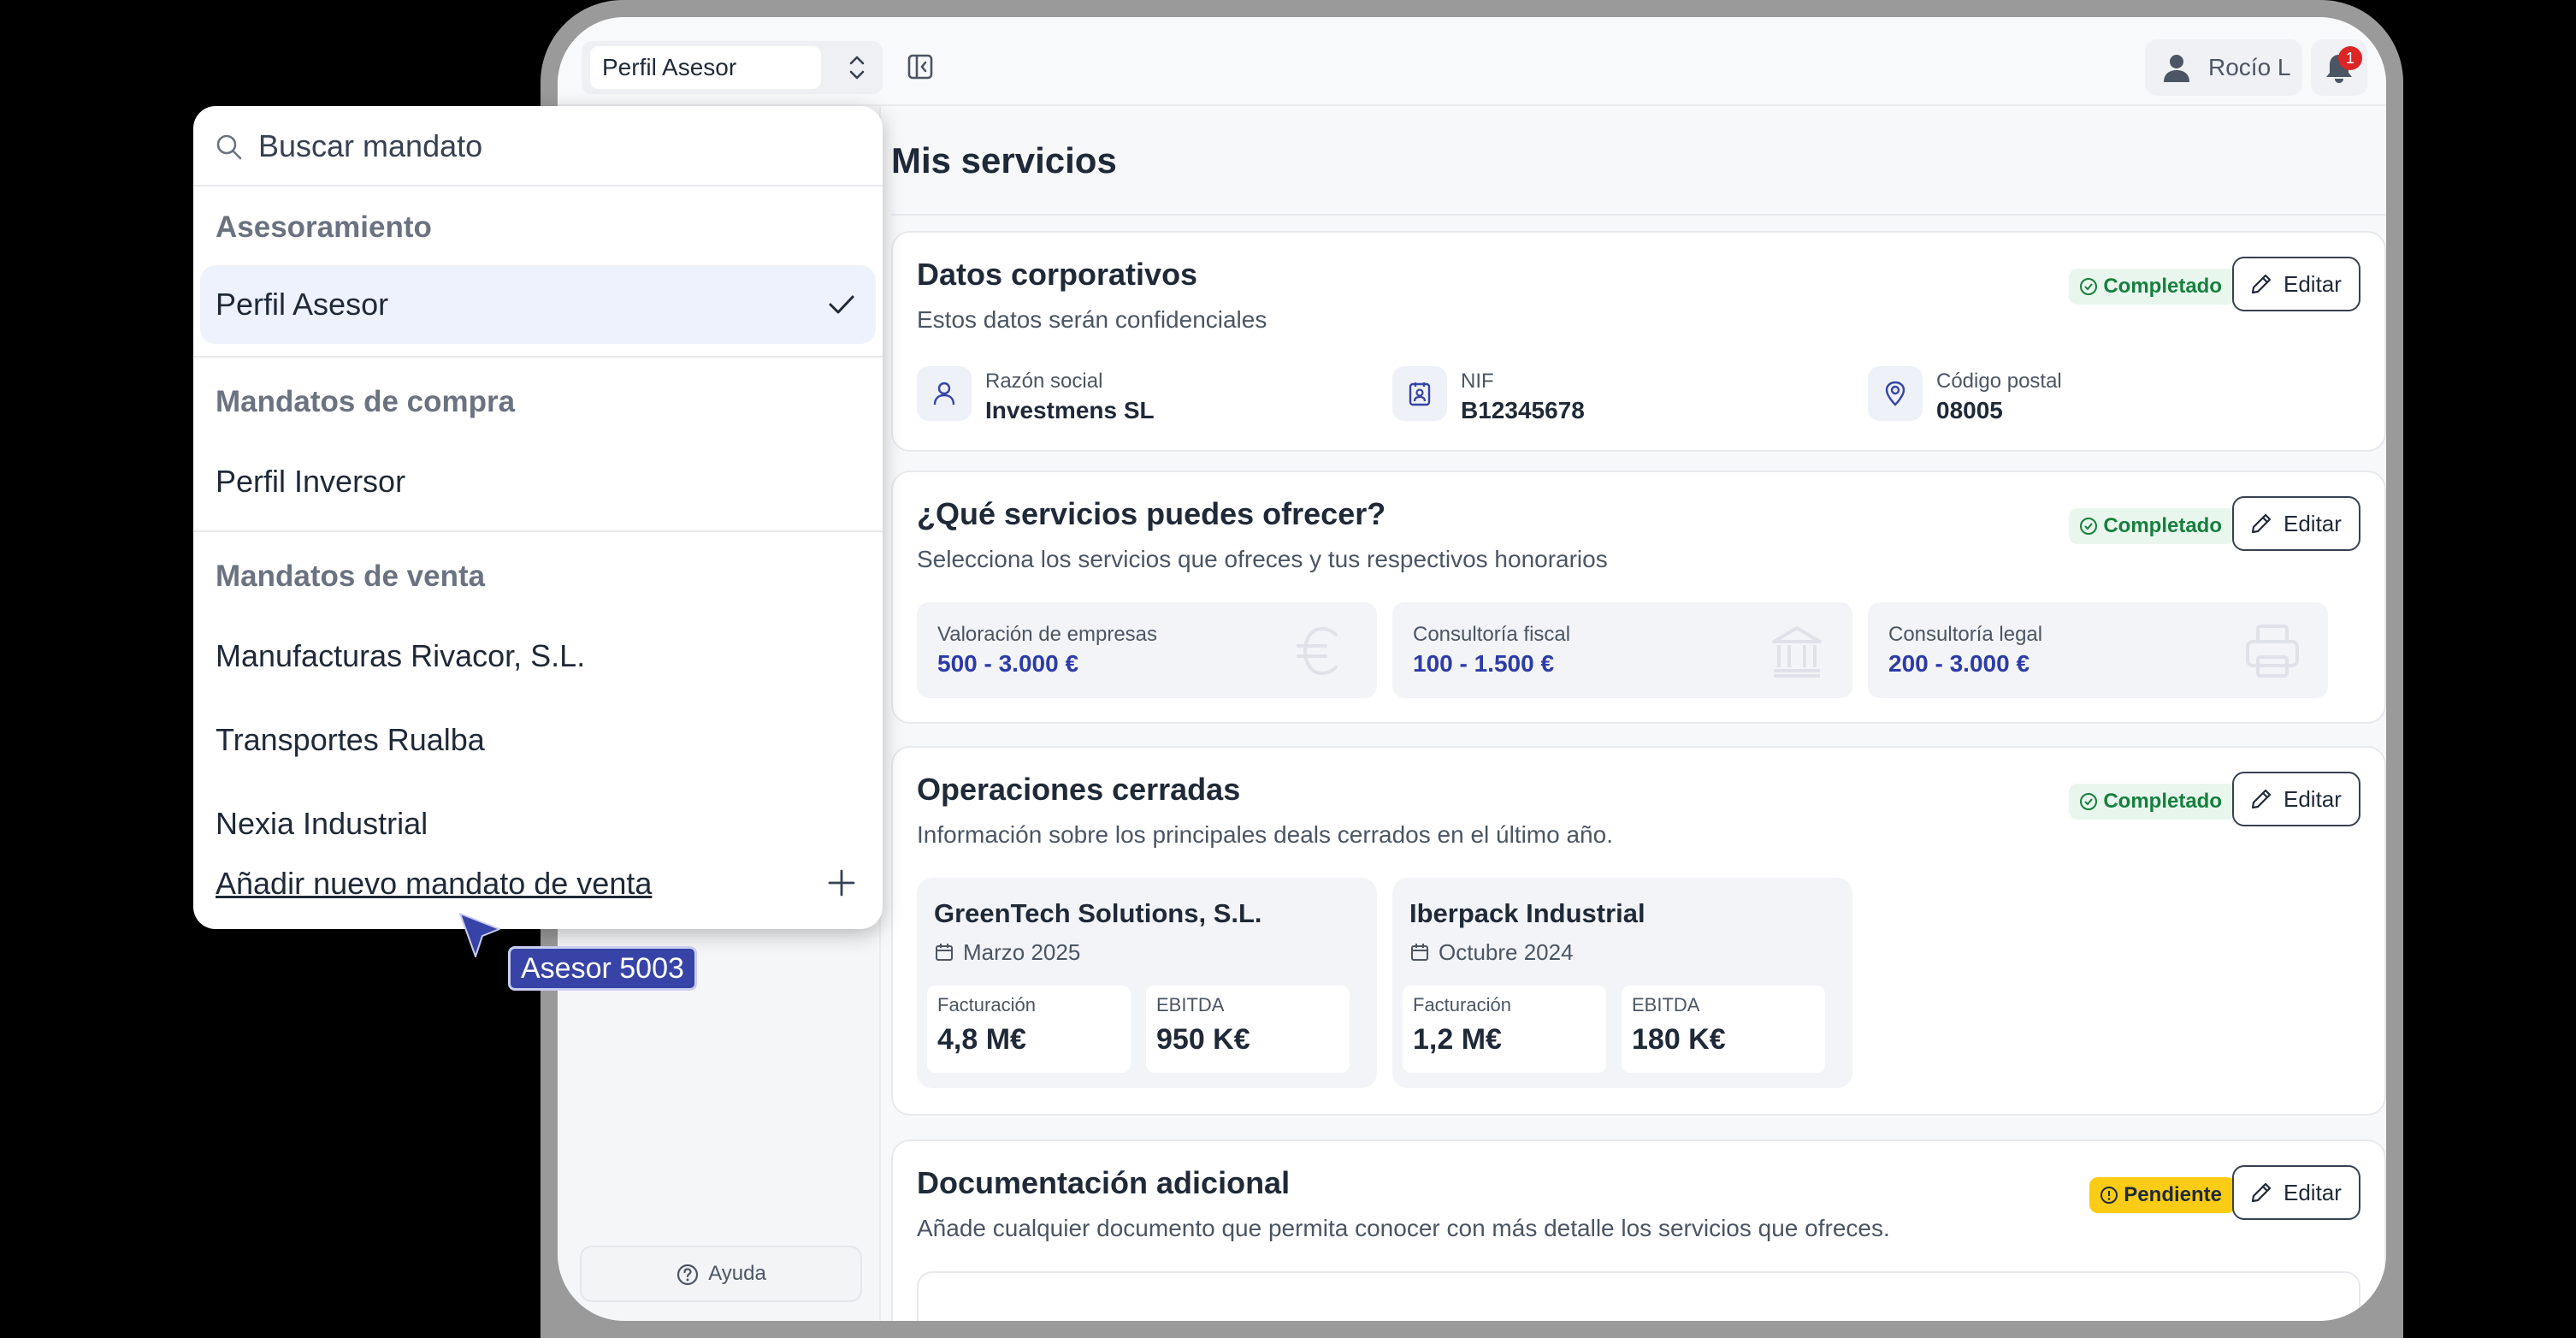 The height and width of the screenshot is (1338, 2576). Describe the element at coordinates (1484, 663) in the screenshot. I see `service-fee: 100 - 1.500 €` at that location.